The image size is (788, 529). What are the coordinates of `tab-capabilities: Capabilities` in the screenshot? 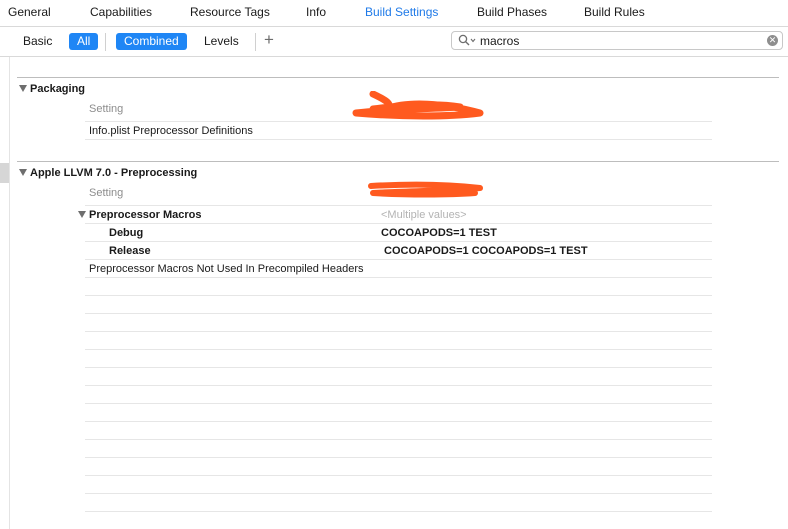 It's located at (121, 12).